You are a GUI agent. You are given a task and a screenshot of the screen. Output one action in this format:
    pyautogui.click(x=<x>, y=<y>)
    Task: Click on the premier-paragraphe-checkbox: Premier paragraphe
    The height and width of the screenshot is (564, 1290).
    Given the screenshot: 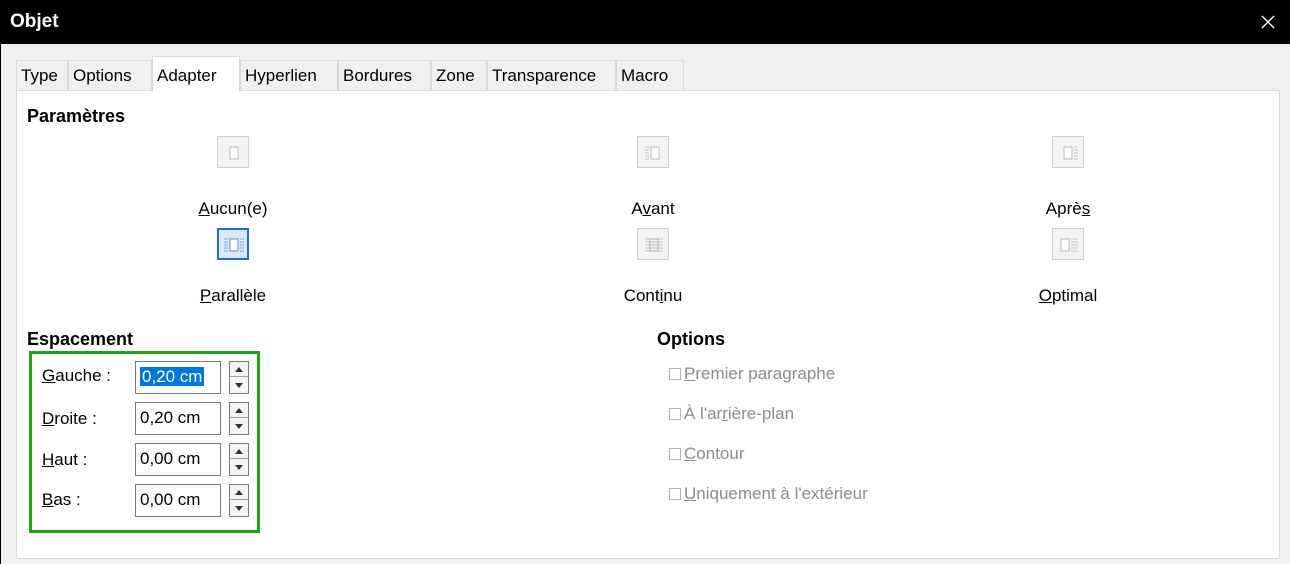 What is the action you would take?
    pyautogui.click(x=752, y=374)
    